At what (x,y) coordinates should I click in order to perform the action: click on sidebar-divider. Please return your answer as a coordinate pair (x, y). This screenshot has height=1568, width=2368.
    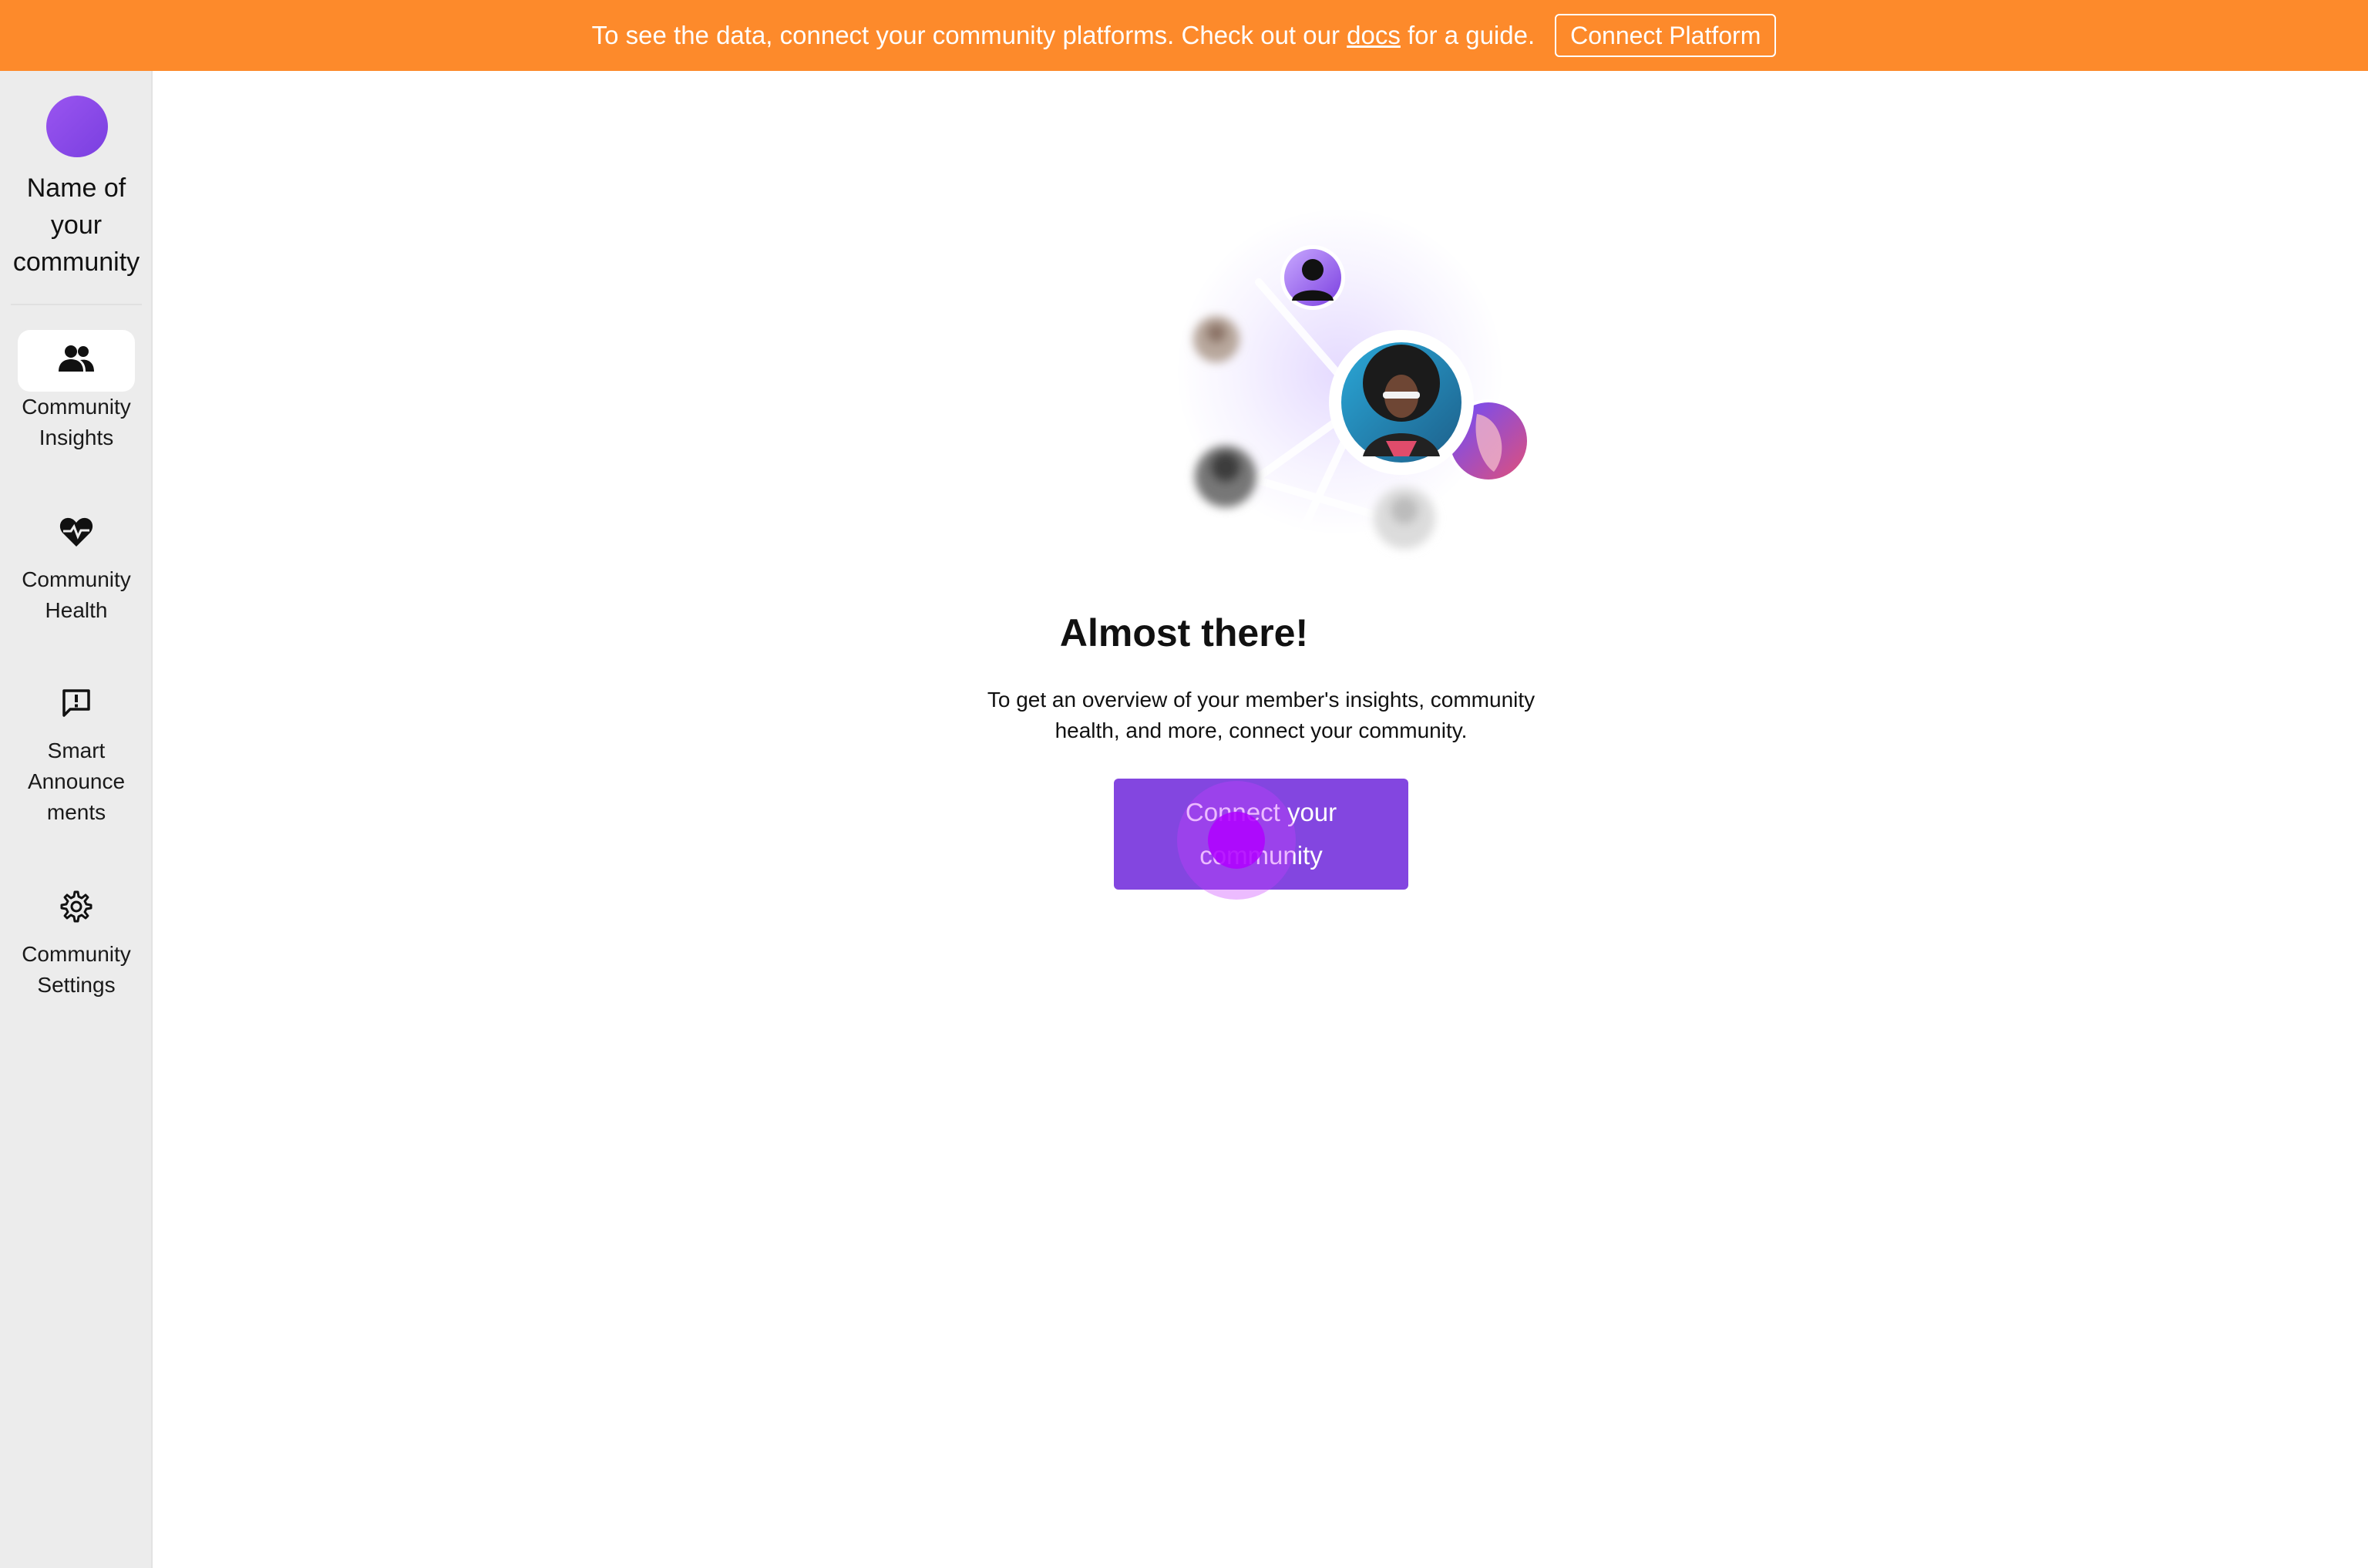
    Looking at the image, I should click on (76, 304).